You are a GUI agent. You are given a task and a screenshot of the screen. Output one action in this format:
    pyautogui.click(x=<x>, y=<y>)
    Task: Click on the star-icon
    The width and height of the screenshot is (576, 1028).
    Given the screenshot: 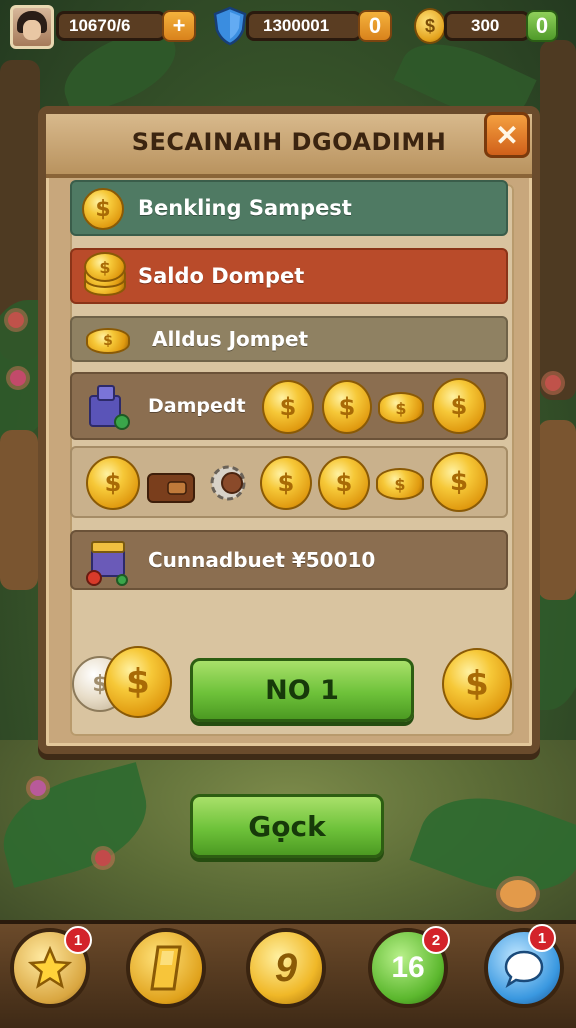 What is the action you would take?
    pyautogui.click(x=50, y=967)
    